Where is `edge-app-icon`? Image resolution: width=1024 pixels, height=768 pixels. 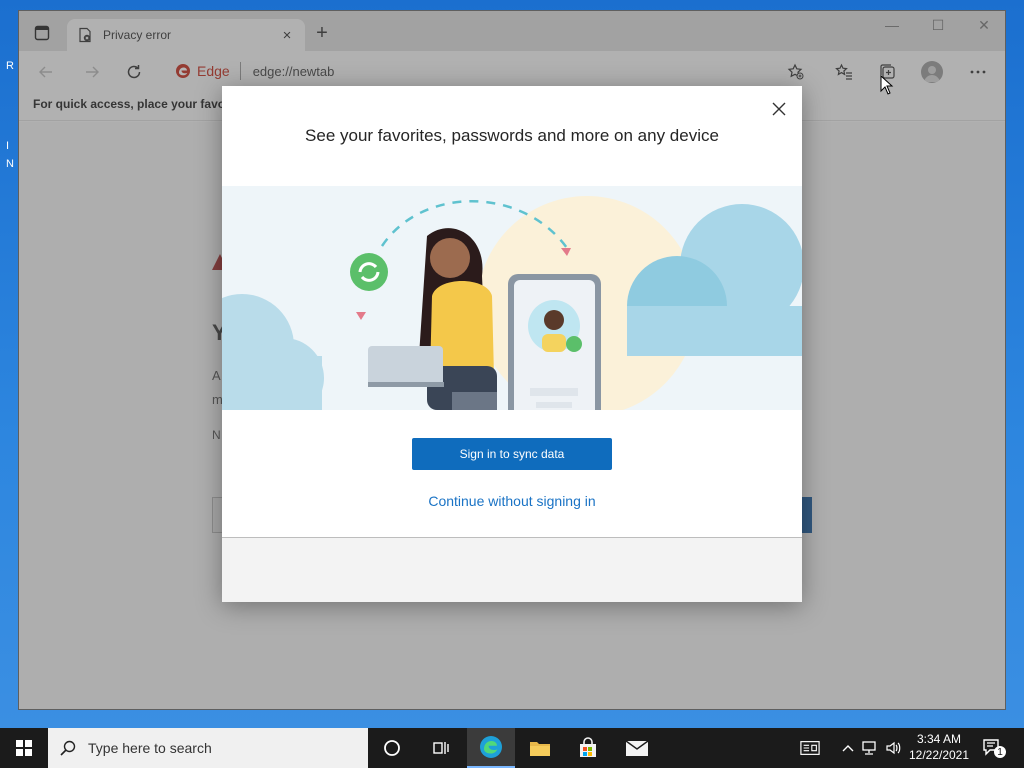 edge-app-icon is located at coordinates (491, 747).